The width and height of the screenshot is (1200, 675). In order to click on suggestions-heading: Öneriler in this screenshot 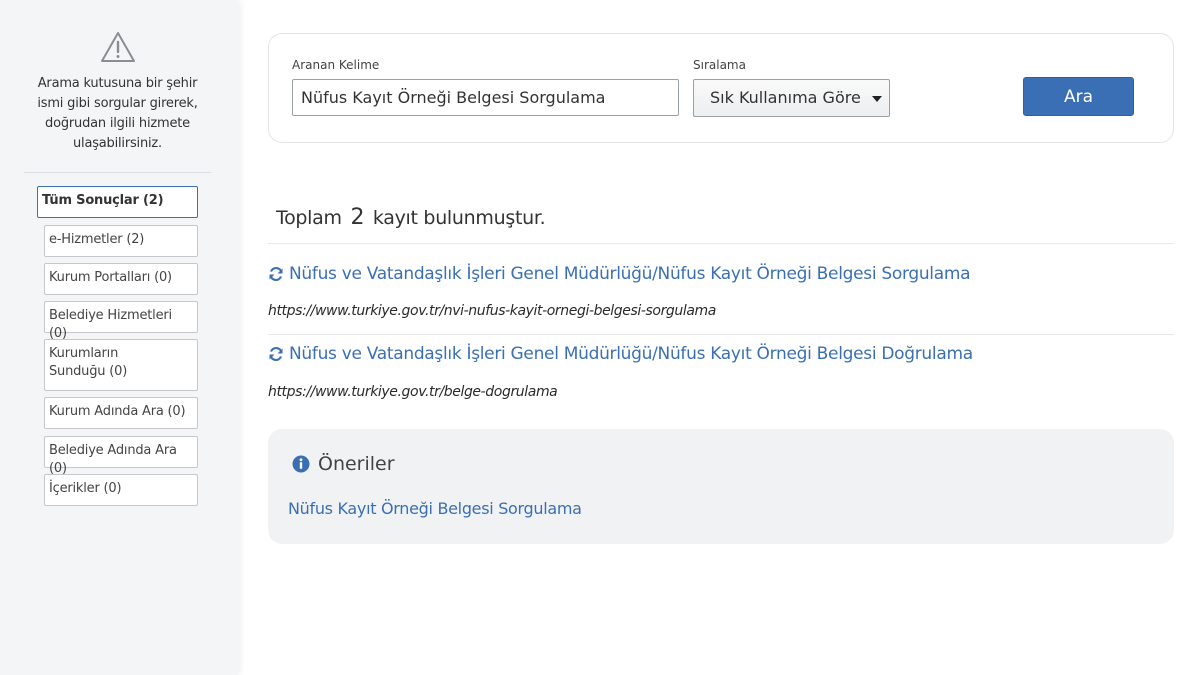, I will do `click(343, 464)`.